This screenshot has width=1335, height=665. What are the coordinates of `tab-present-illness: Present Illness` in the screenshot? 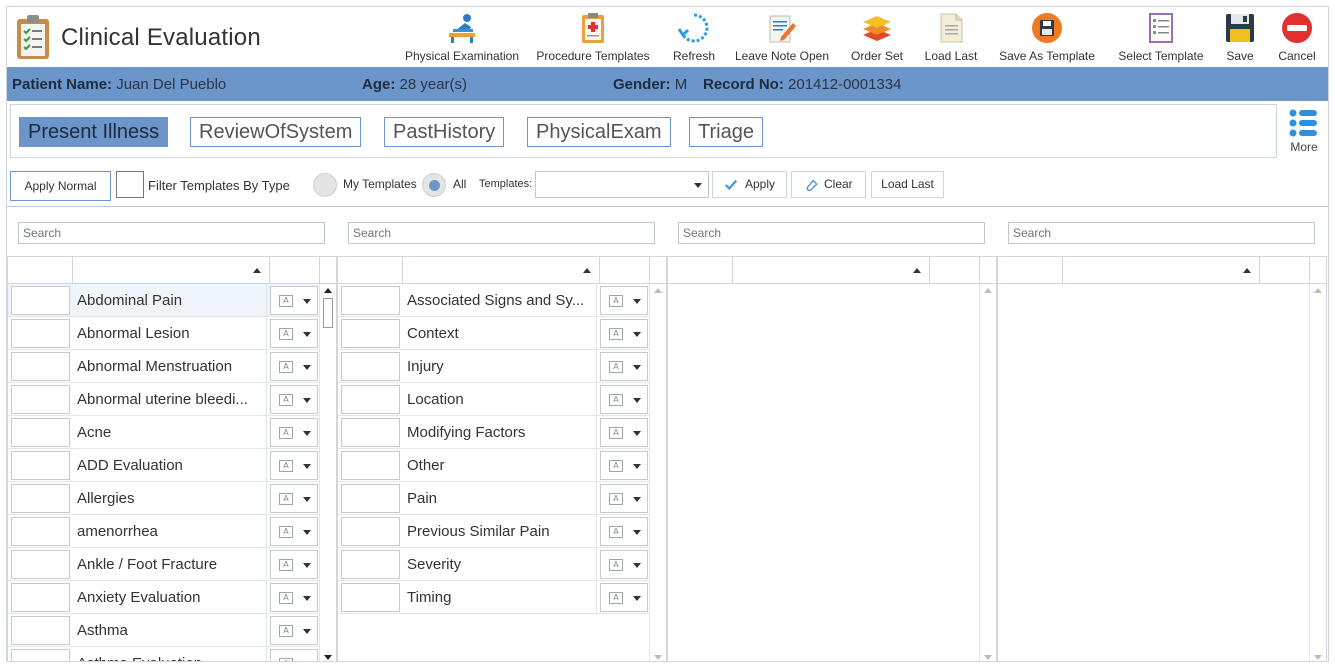 It's located at (94, 132).